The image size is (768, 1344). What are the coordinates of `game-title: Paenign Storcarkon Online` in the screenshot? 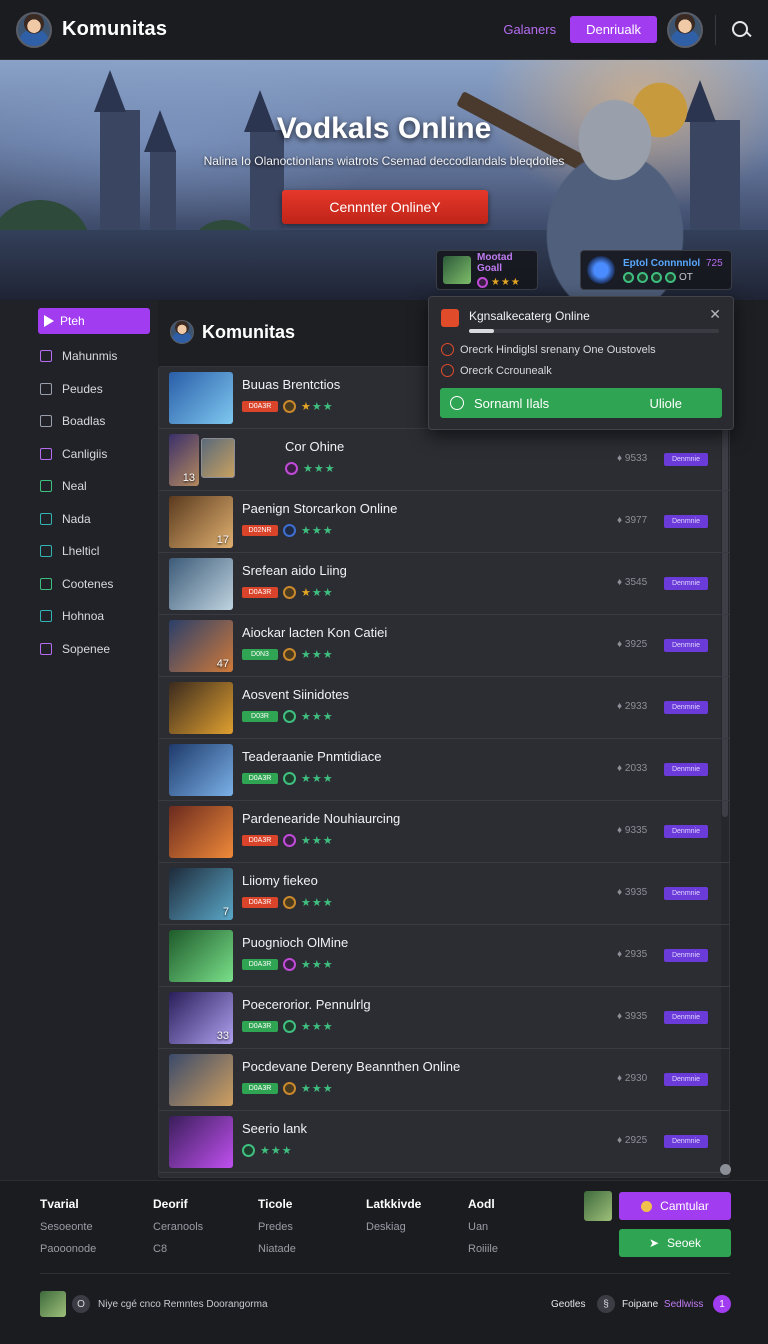 It's located at (319, 508).